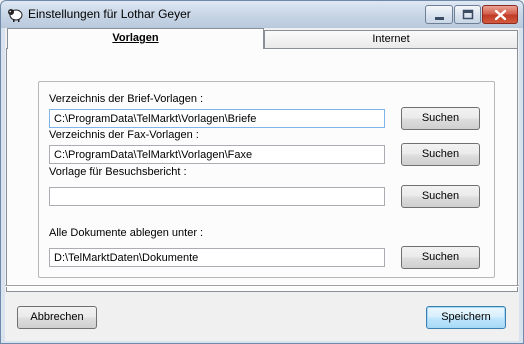 The image size is (524, 344). I want to click on fax-vorlagen-input, so click(217, 154).